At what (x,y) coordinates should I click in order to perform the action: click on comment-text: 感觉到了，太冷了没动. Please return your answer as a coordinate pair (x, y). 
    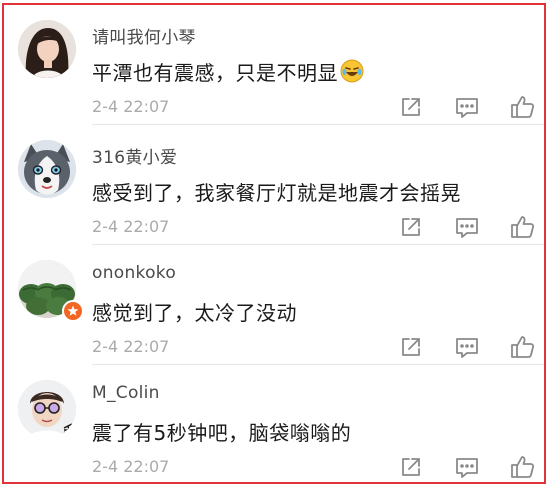
    Looking at the image, I should click on (194, 313).